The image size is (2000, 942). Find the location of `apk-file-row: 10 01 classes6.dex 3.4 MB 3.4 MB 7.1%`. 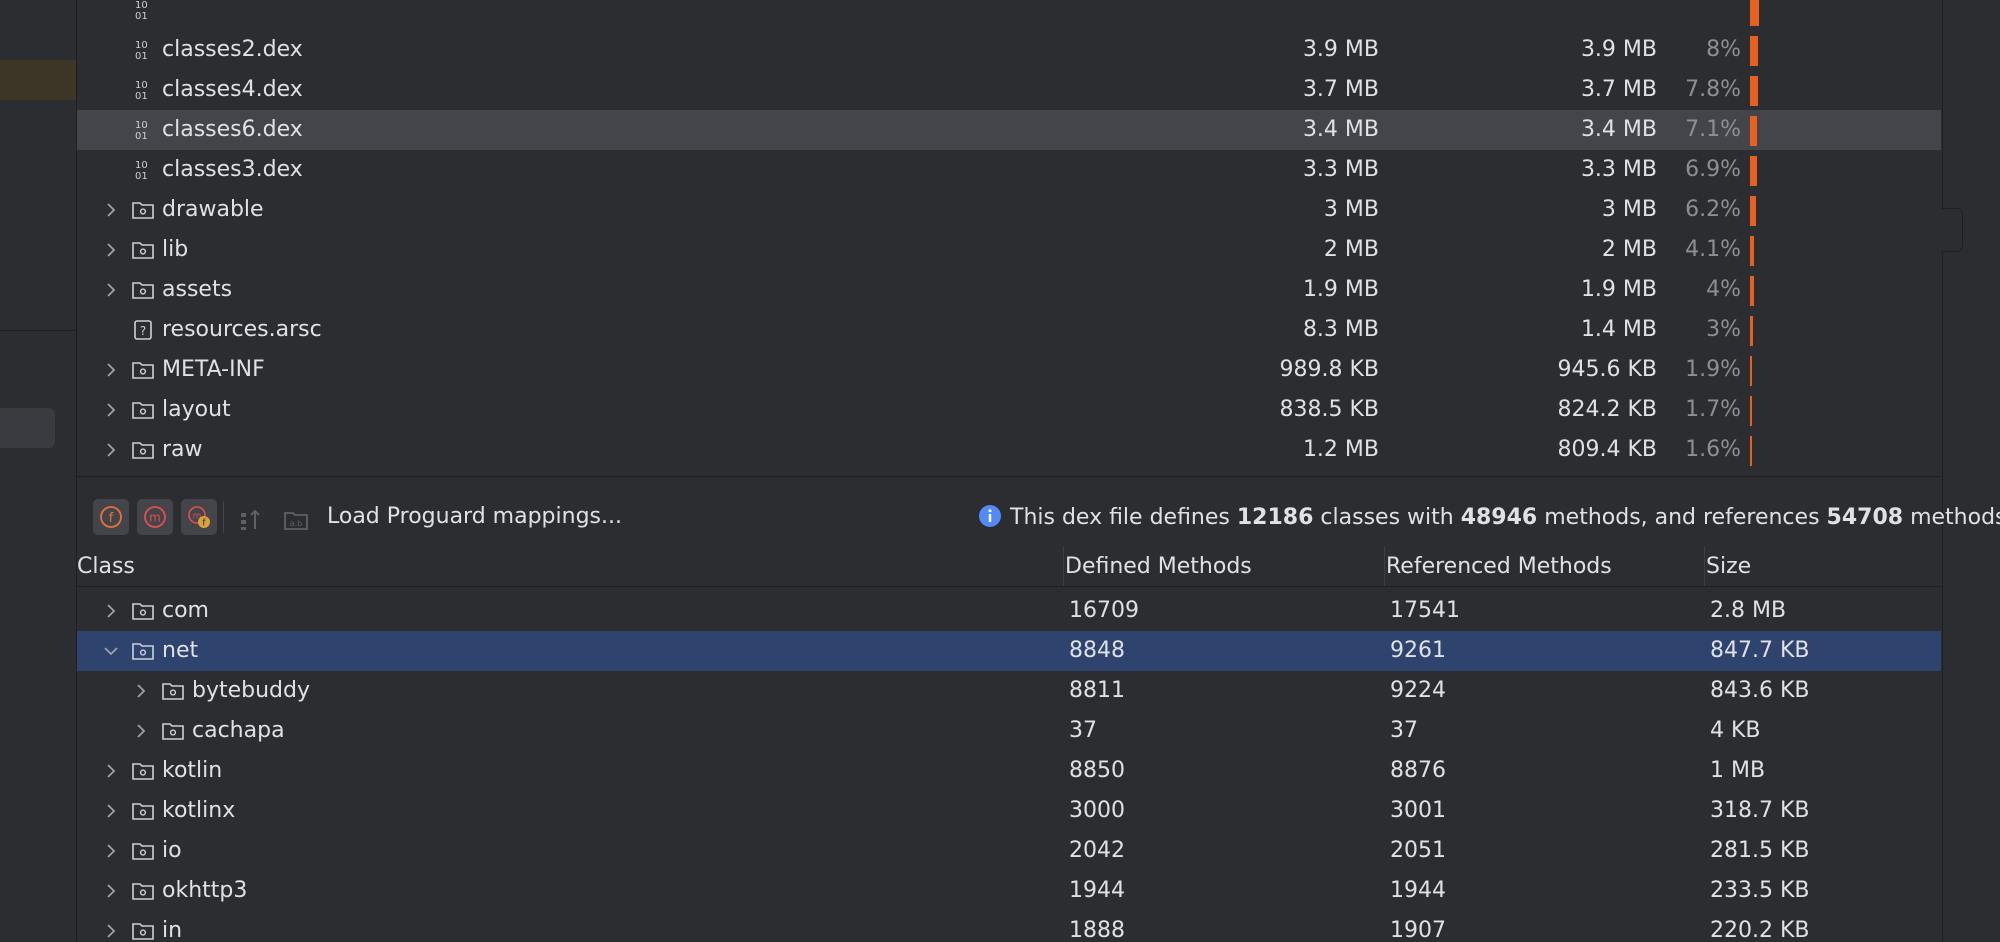

apk-file-row: 10 01 classes6.dex 3.4 MB 3.4 MB 7.1% is located at coordinates (1009, 130).